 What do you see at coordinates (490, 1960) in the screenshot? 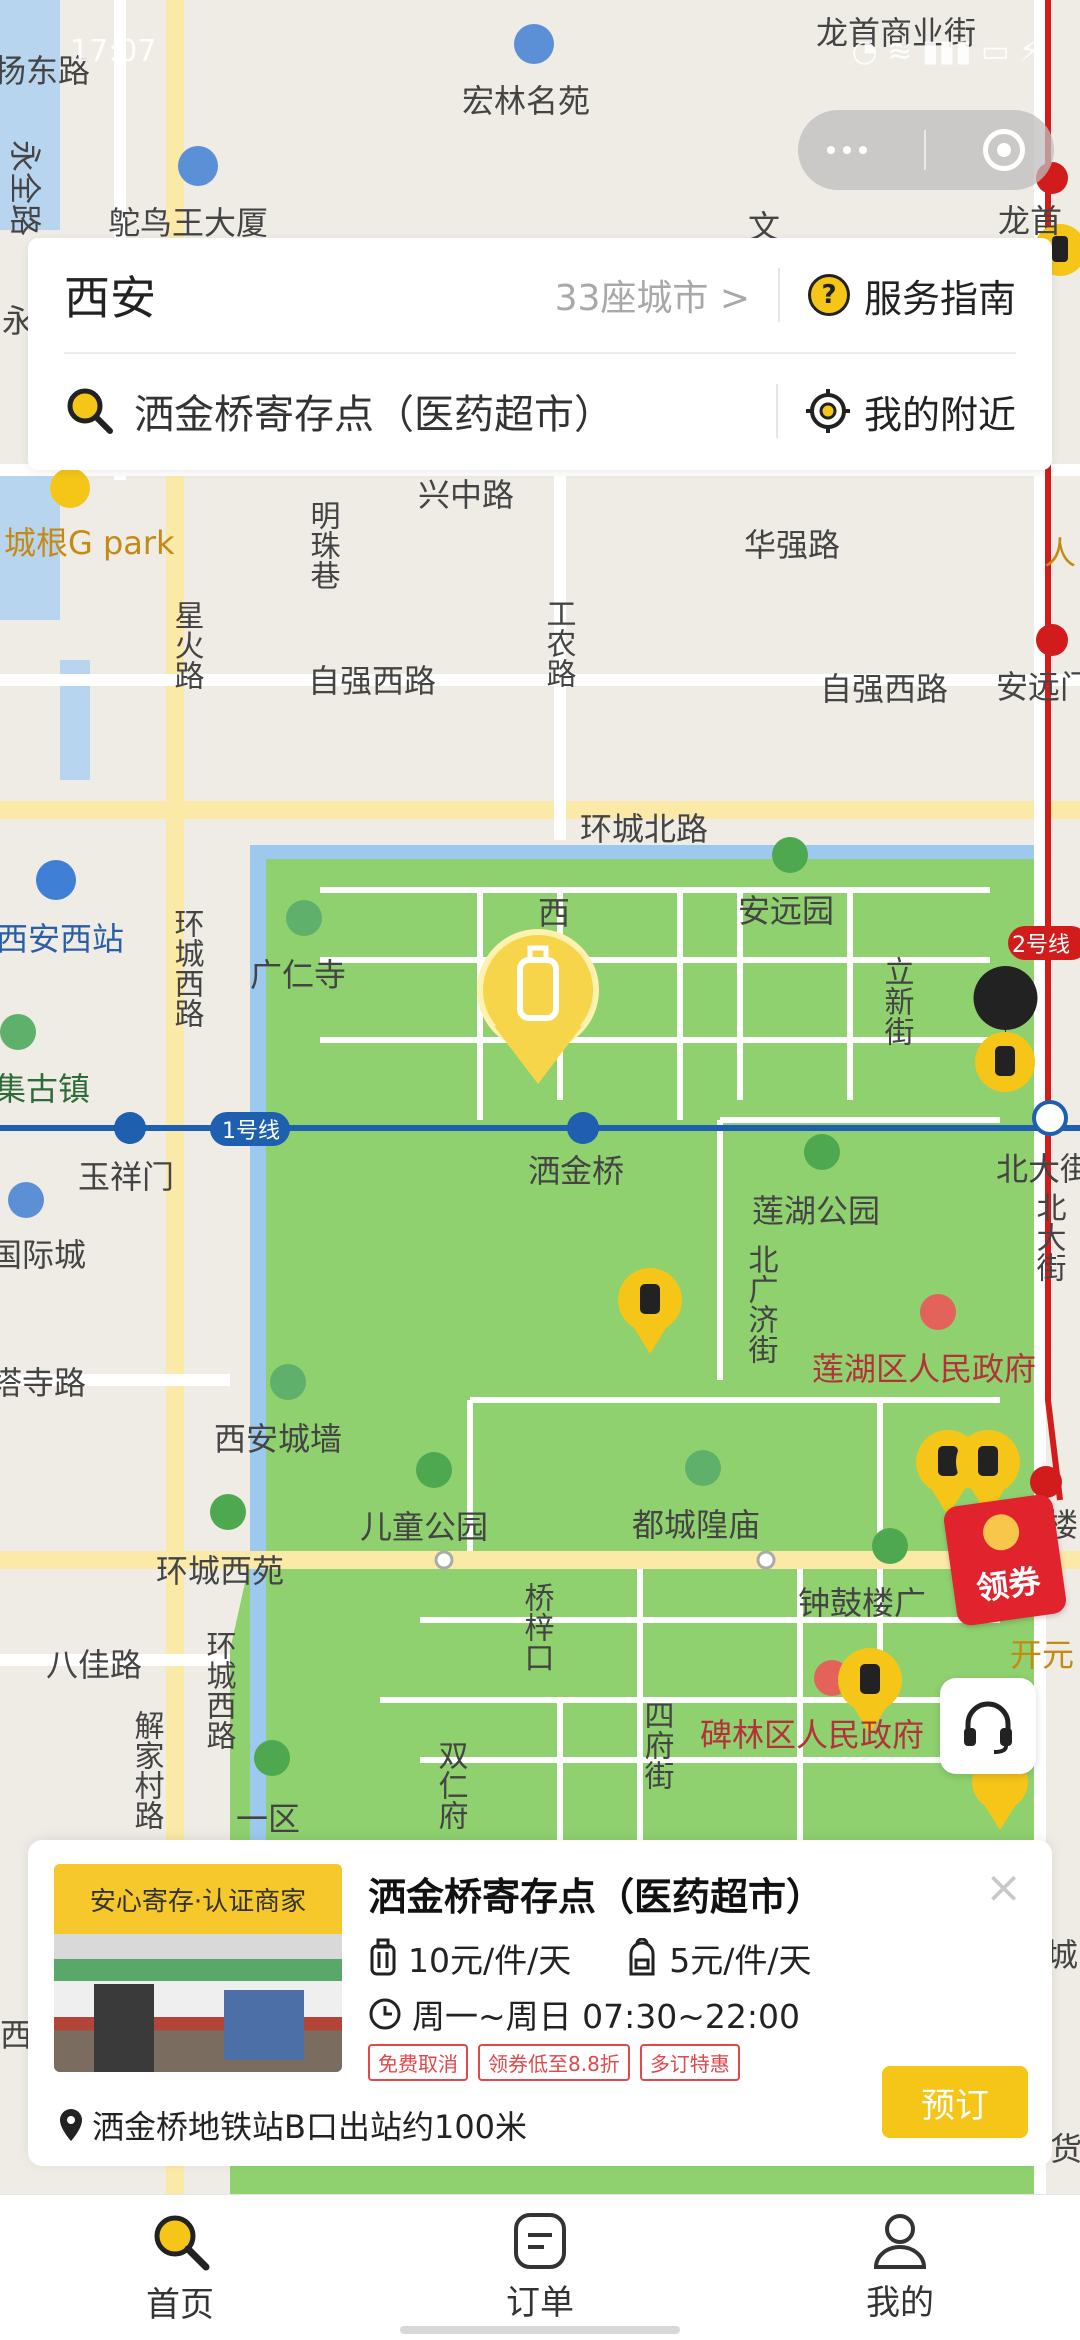
I see `luggage-price: 10元/件/天` at bounding box center [490, 1960].